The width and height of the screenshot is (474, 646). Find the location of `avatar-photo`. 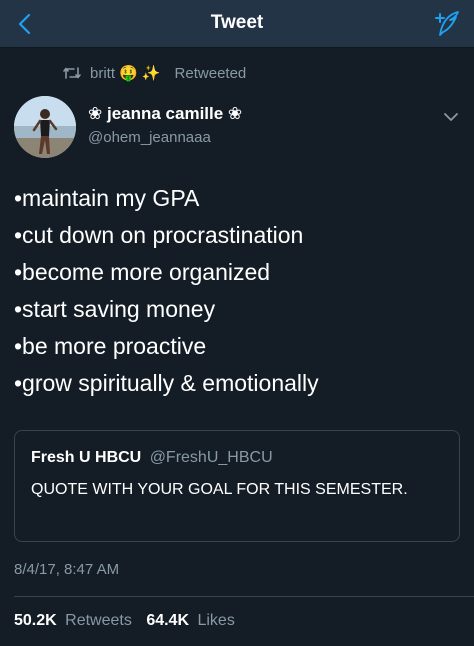

avatar-photo is located at coordinates (45, 127).